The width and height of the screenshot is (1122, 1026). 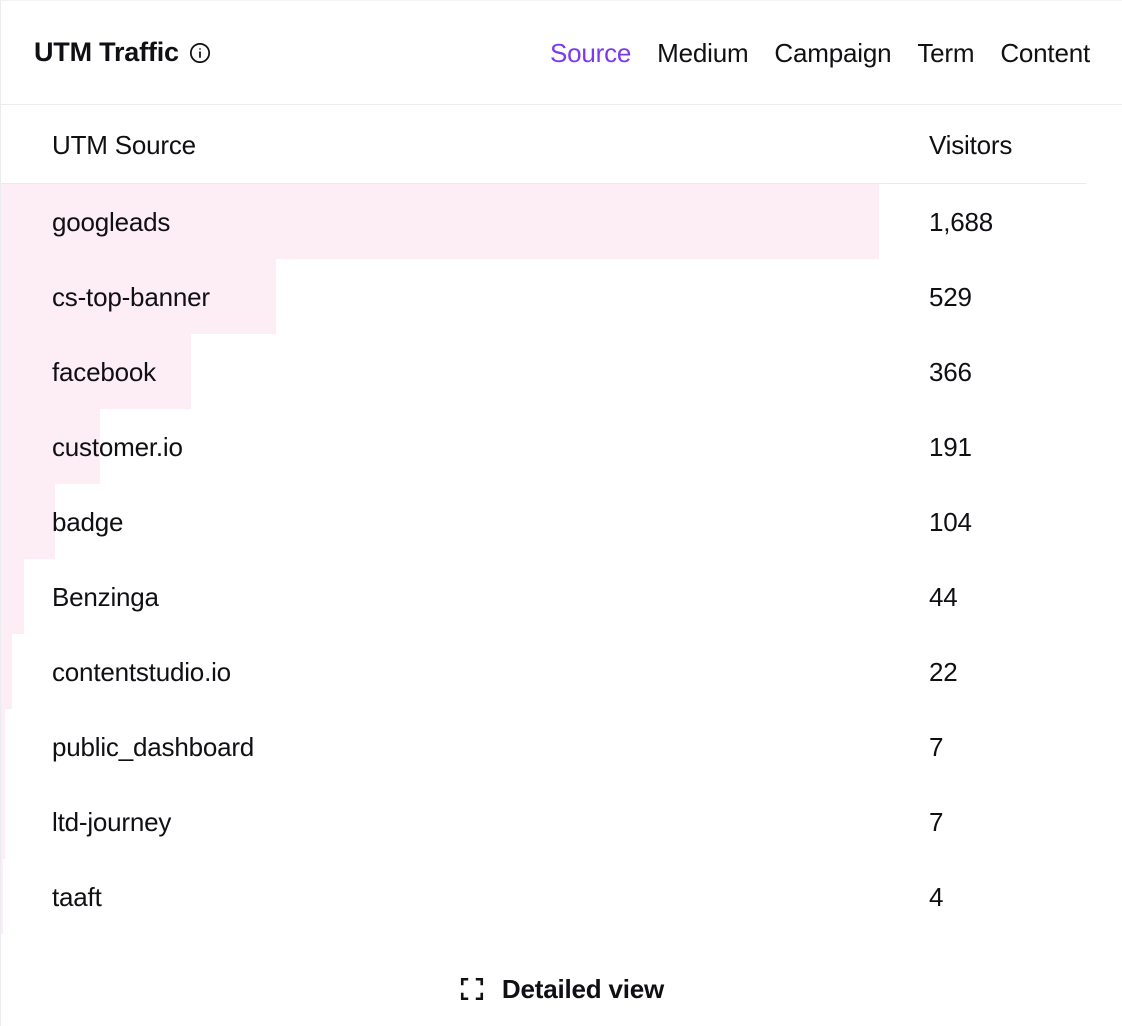 I want to click on row-value: 1,688, so click(x=961, y=221).